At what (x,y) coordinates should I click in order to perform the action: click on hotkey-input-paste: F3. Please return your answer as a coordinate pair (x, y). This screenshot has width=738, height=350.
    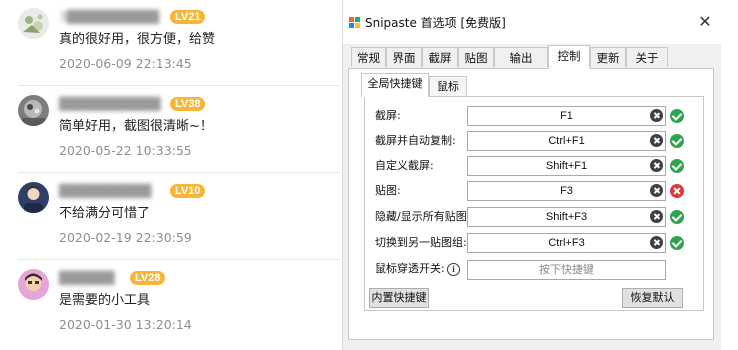
    Looking at the image, I should click on (566, 191).